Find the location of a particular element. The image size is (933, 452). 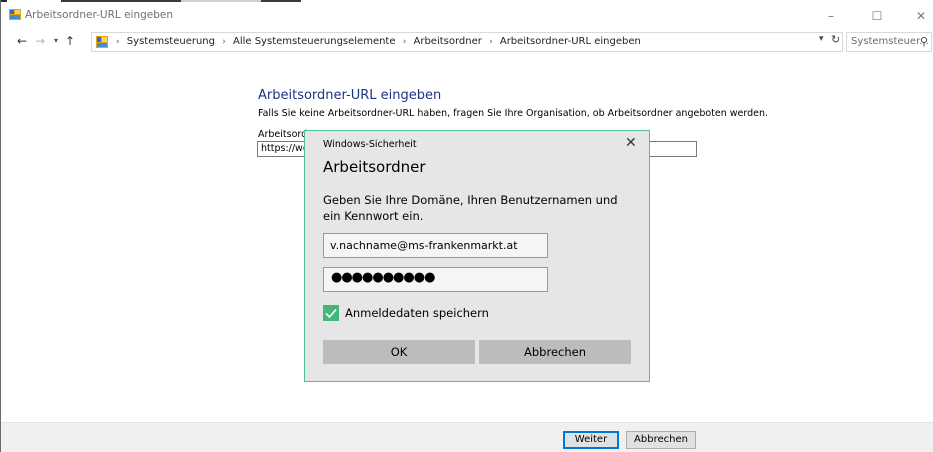

ok-button: OK is located at coordinates (399, 352).